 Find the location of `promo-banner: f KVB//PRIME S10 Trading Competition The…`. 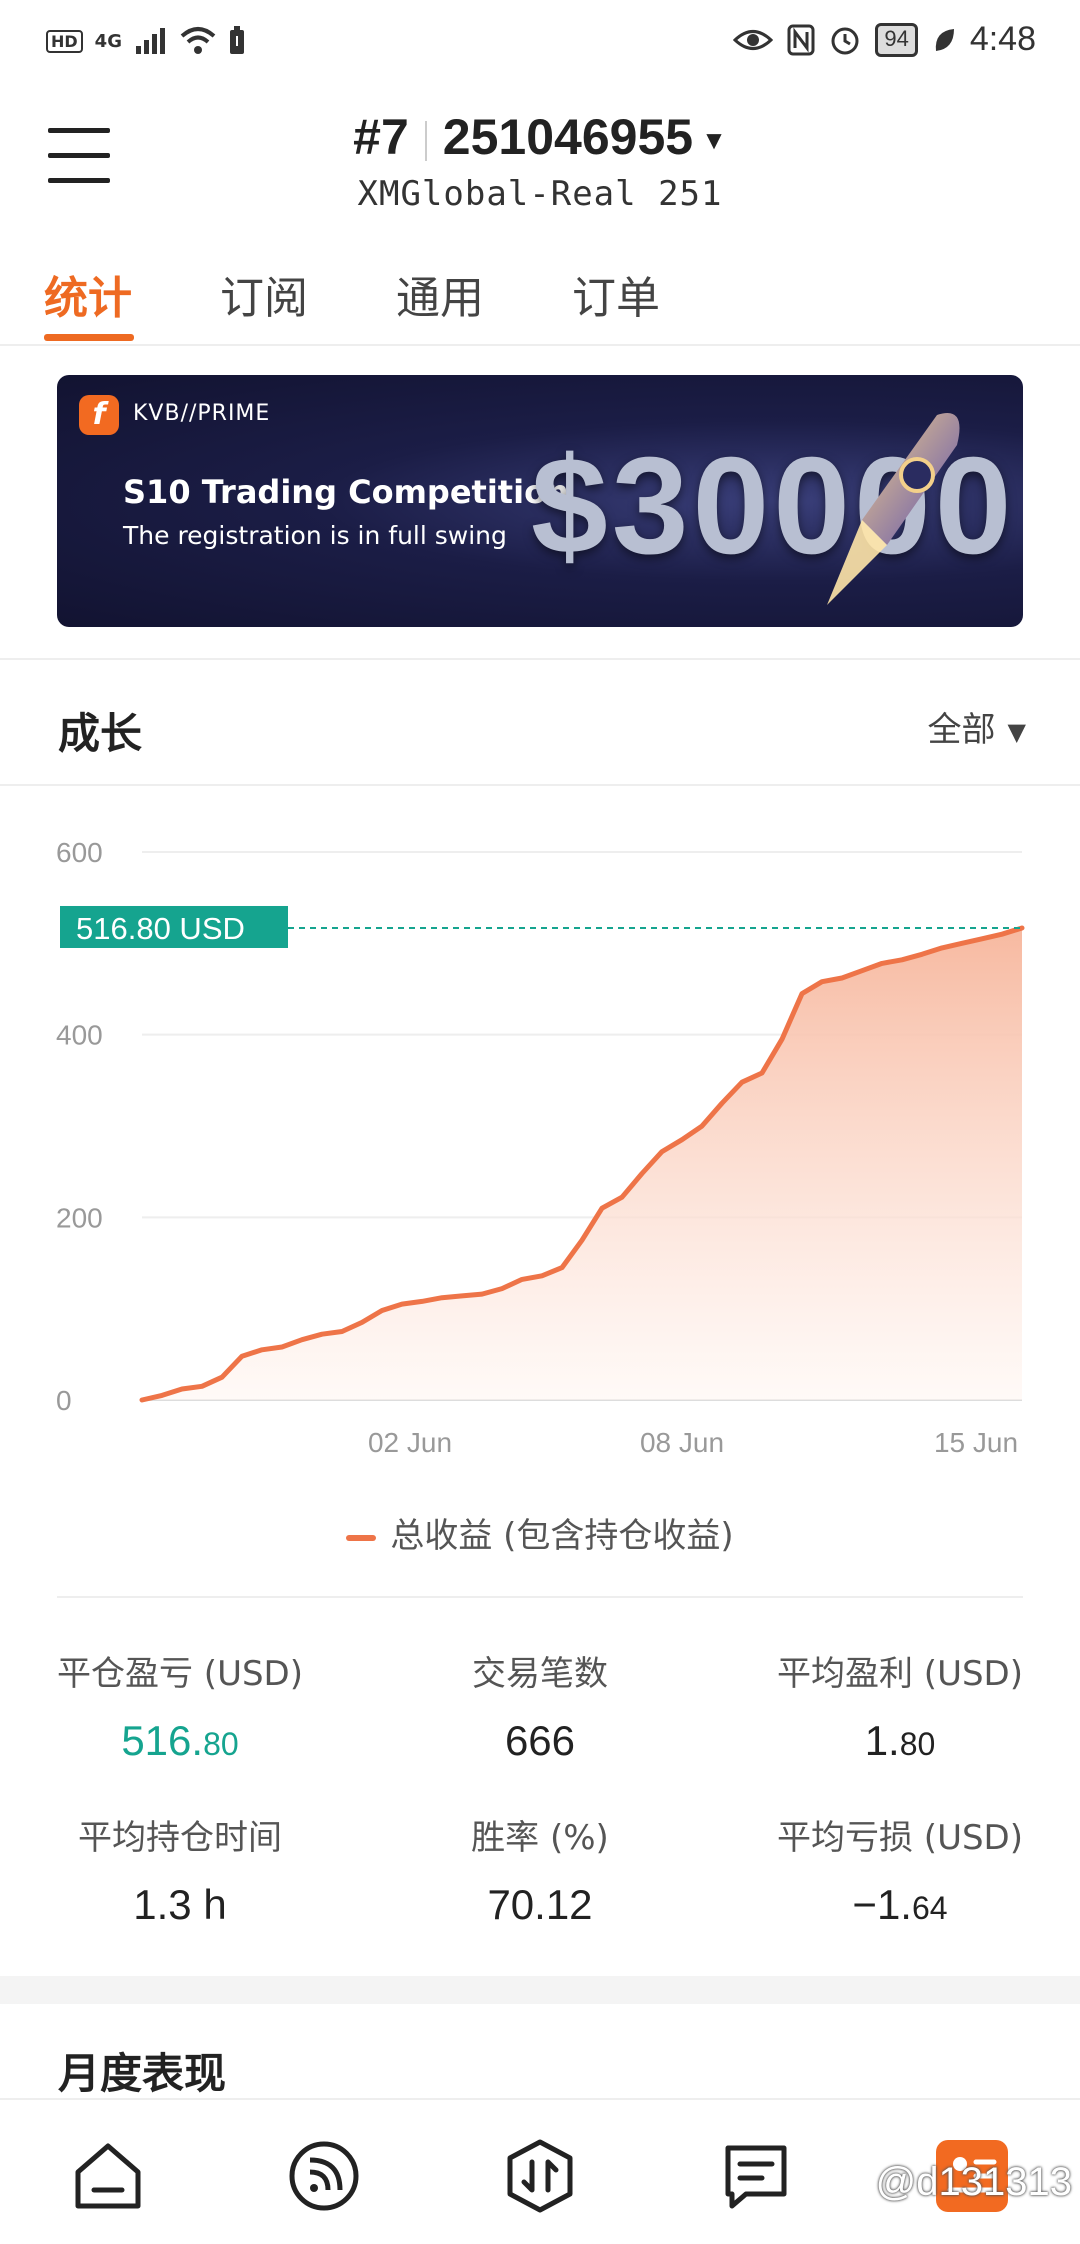

promo-banner: f KVB//PRIME S10 Trading Competition The… is located at coordinates (540, 501).